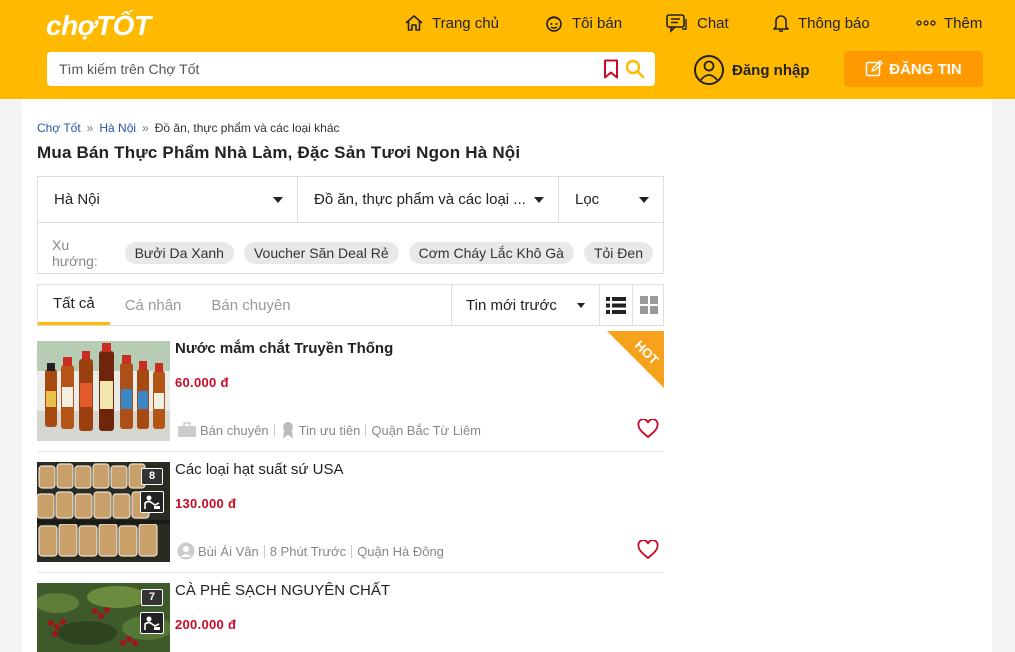 The height and width of the screenshot is (652, 1015). Describe the element at coordinates (287, 430) in the screenshot. I see `award-icon` at that location.